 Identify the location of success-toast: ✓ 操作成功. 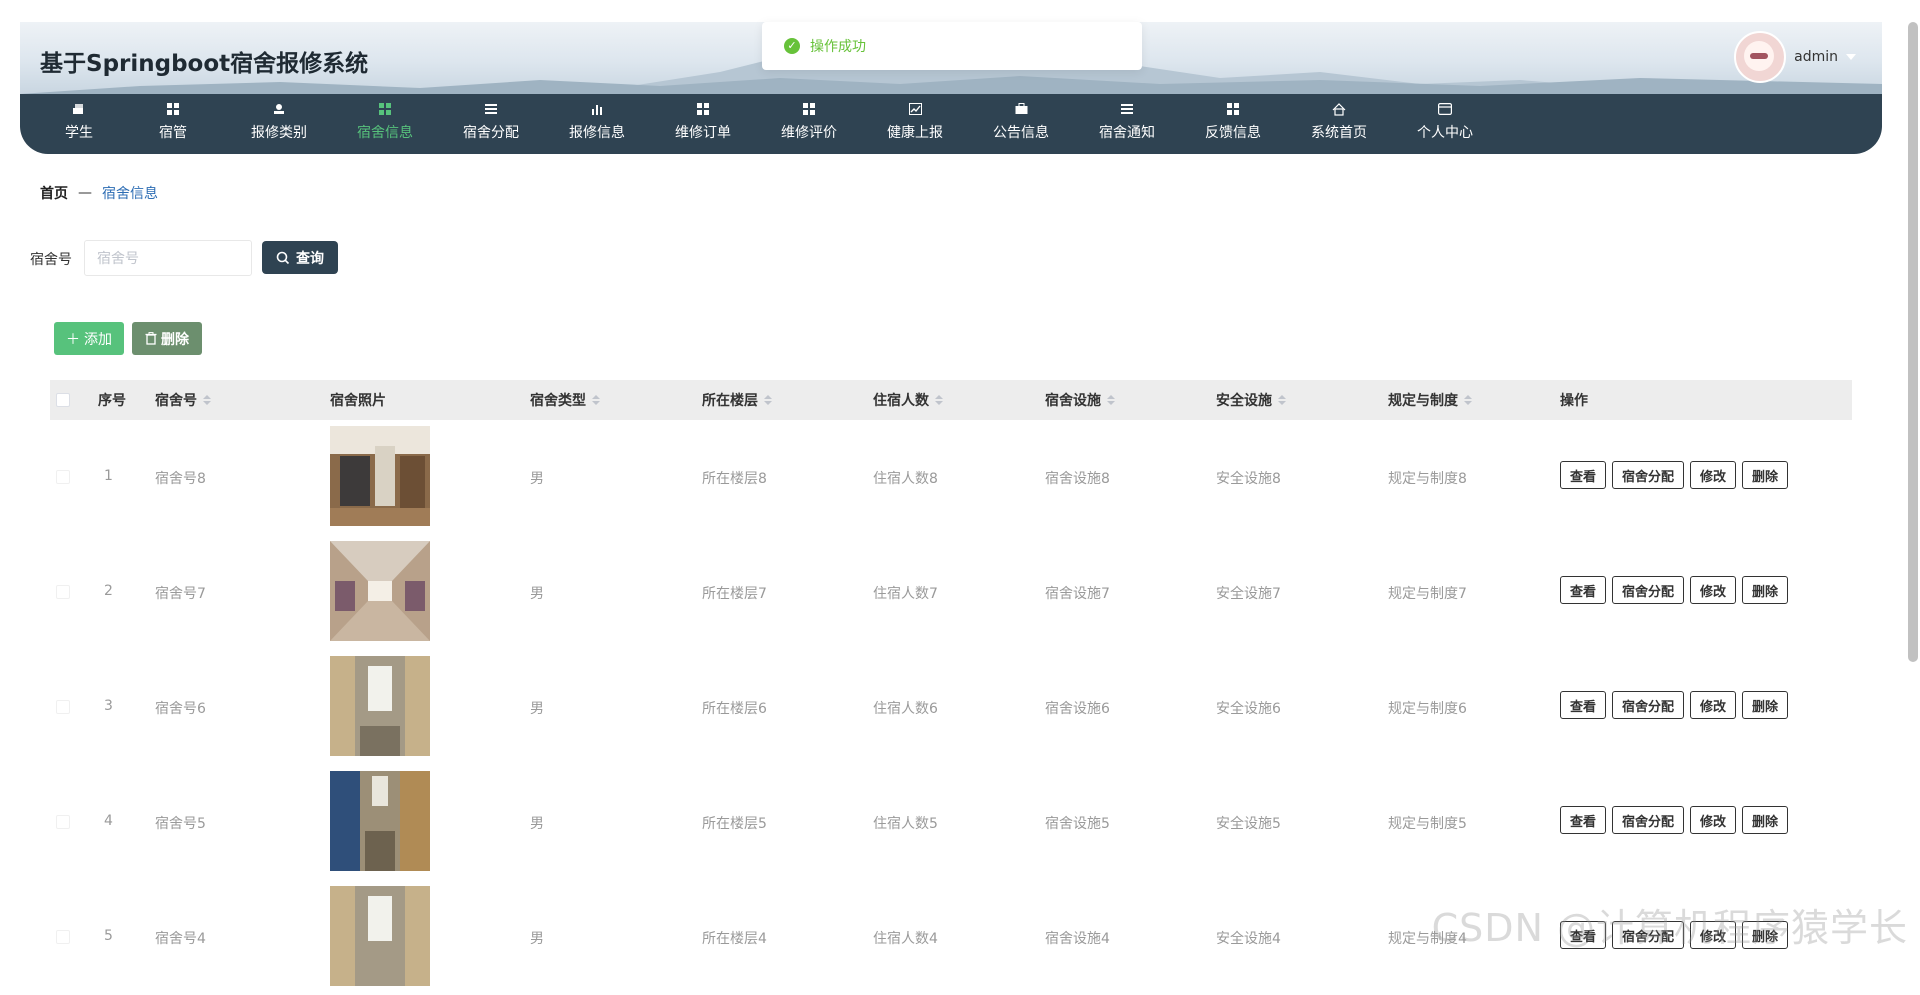
(952, 46).